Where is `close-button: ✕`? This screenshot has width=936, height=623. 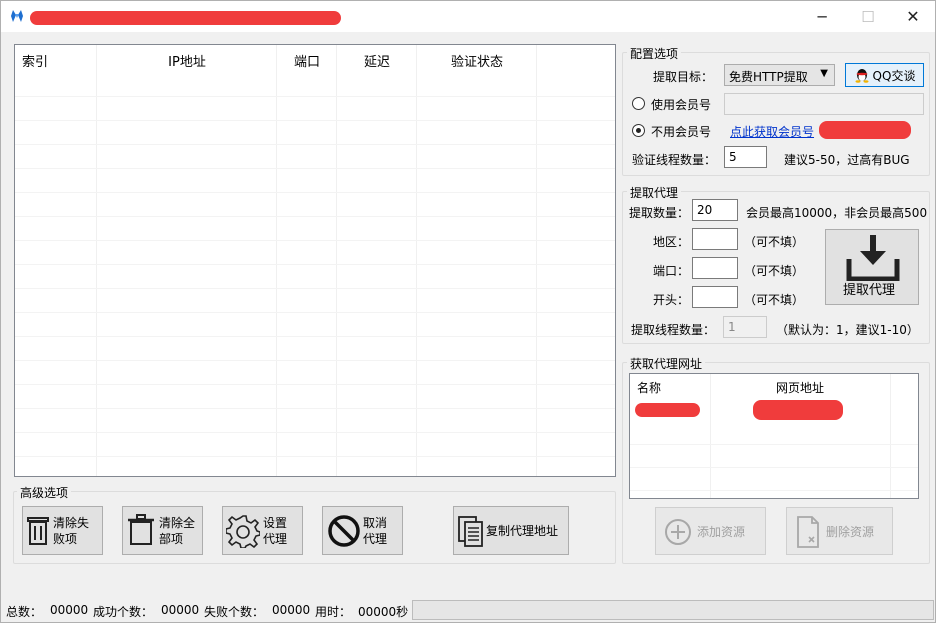 close-button: ✕ is located at coordinates (913, 16).